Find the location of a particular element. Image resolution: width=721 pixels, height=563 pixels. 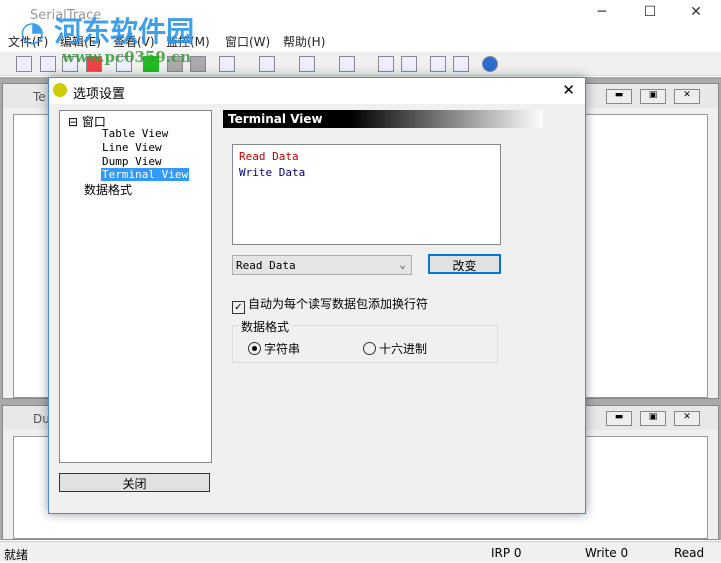

radio-string: 字符串 is located at coordinates (274, 348).